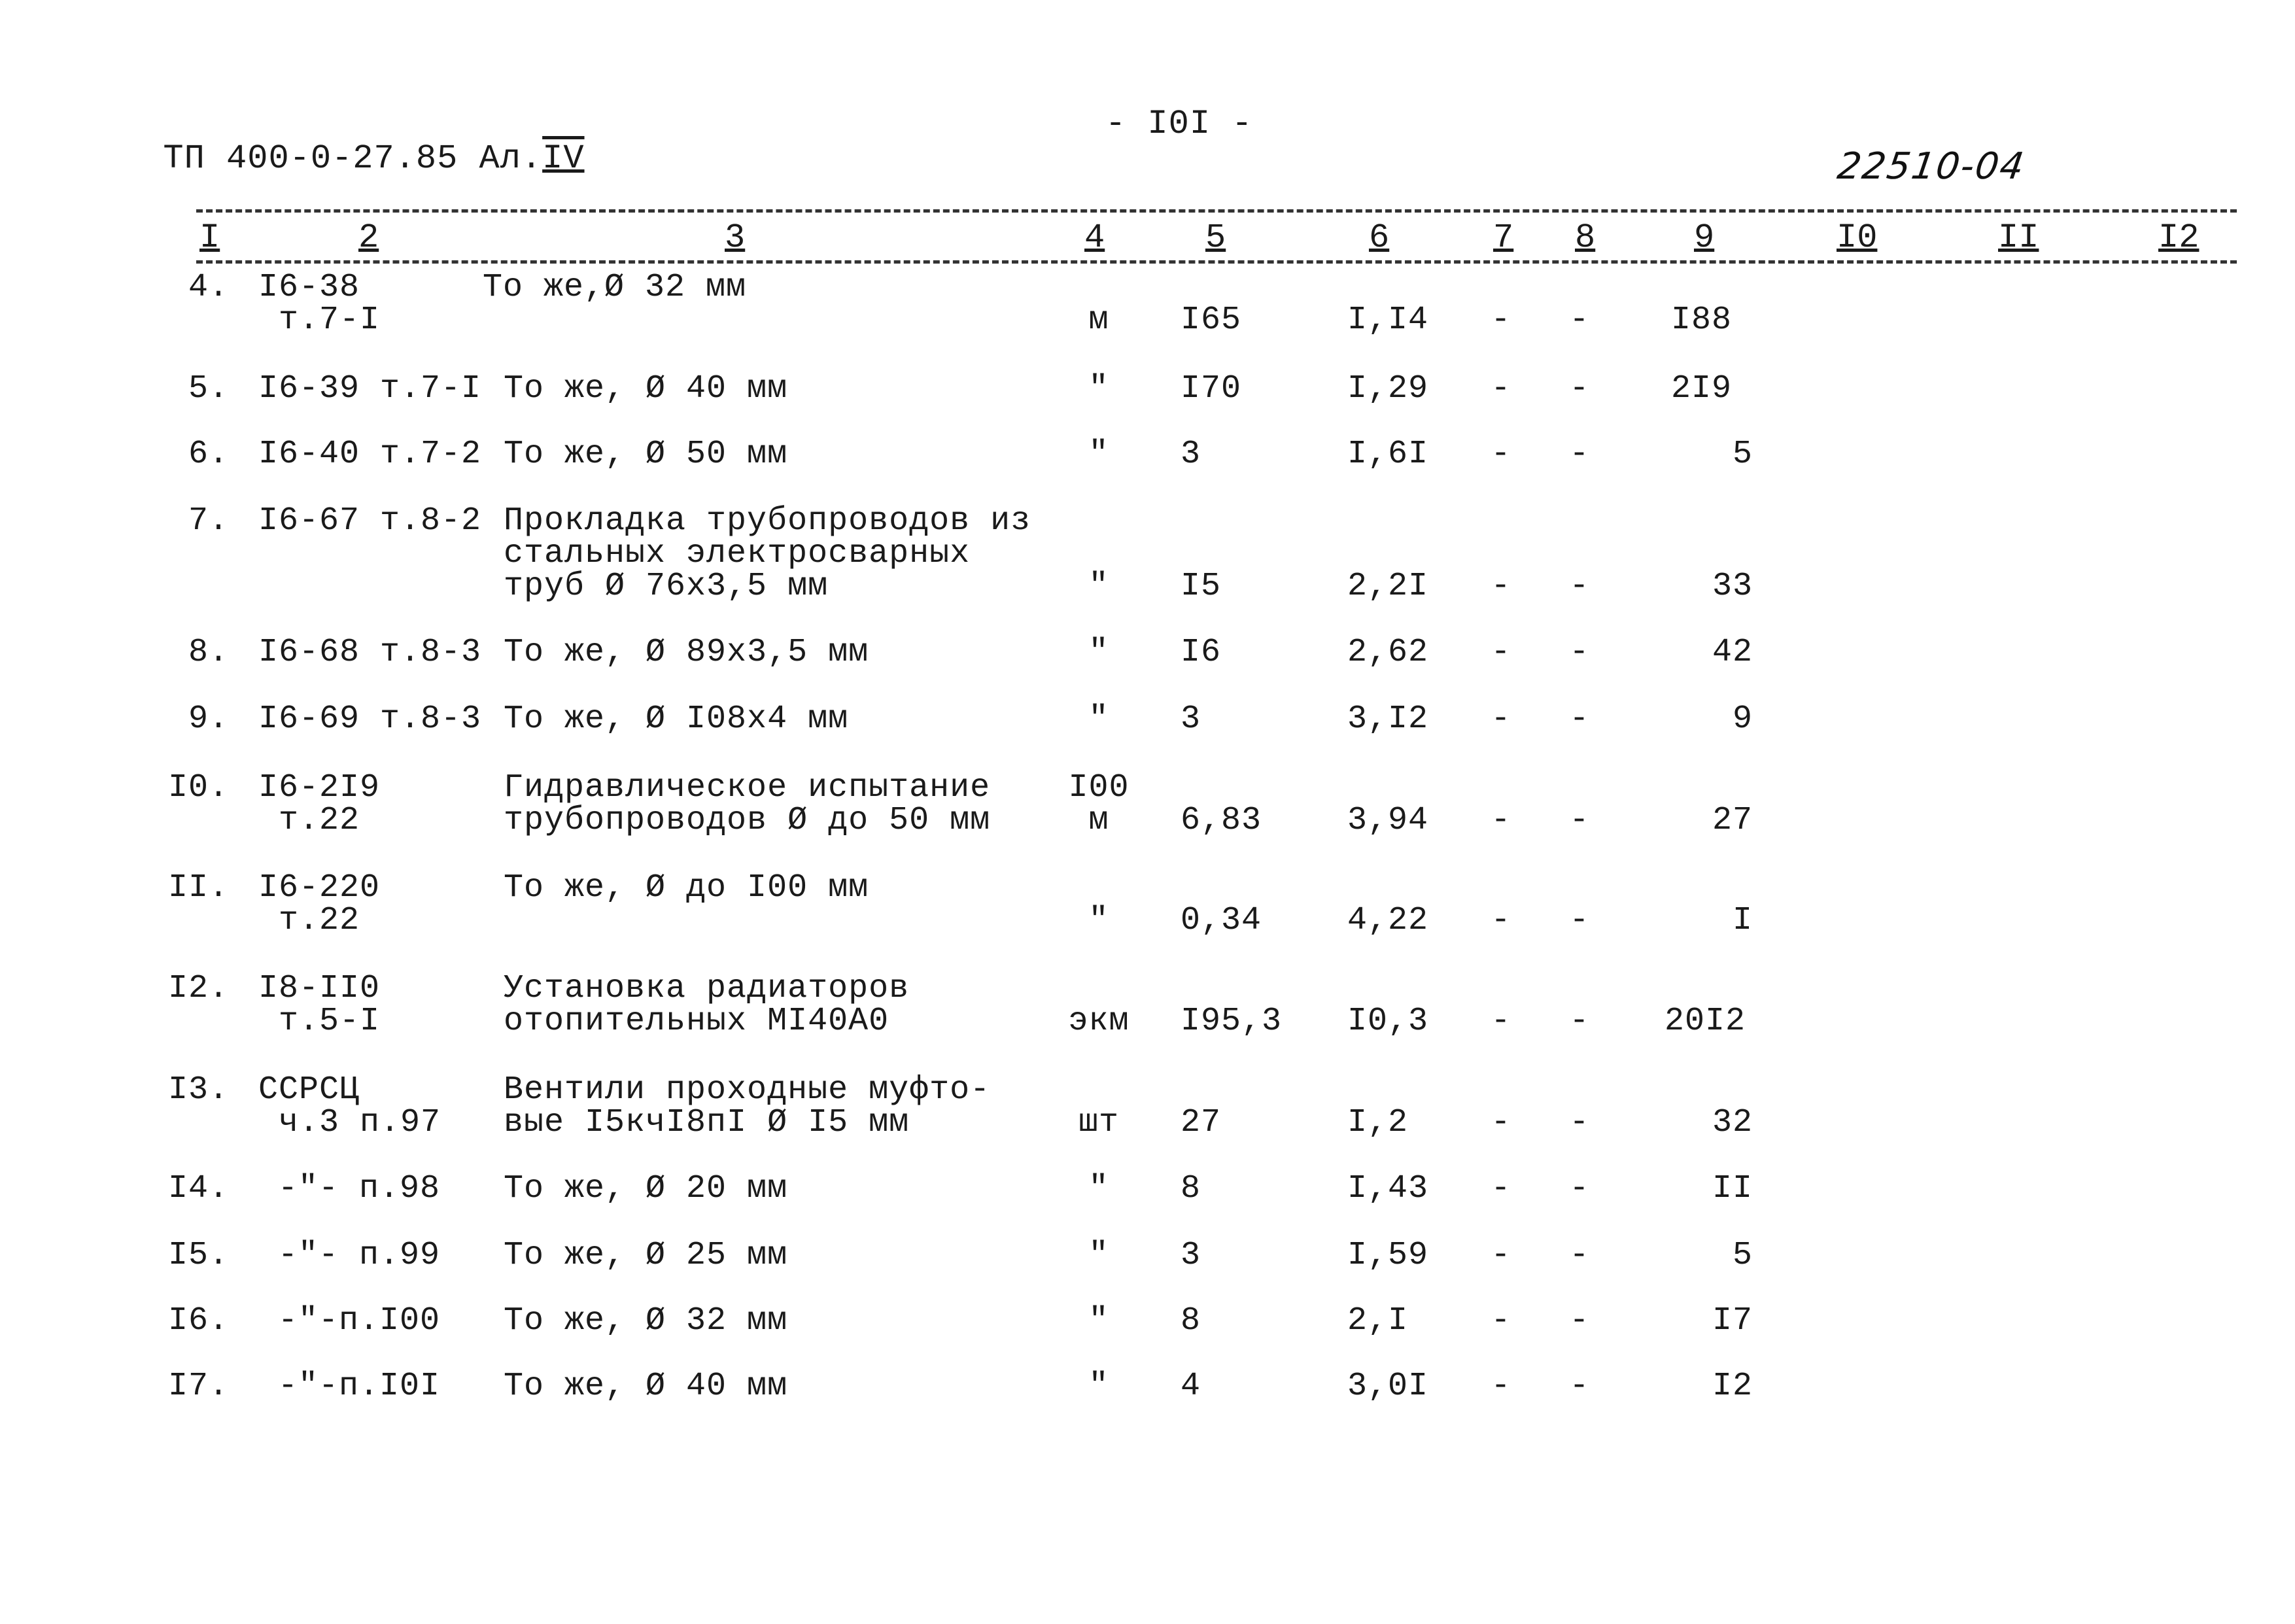 This screenshot has width=2295, height=1624. I want to click on norm-code: I6-40 т.7-2, so click(370, 454).